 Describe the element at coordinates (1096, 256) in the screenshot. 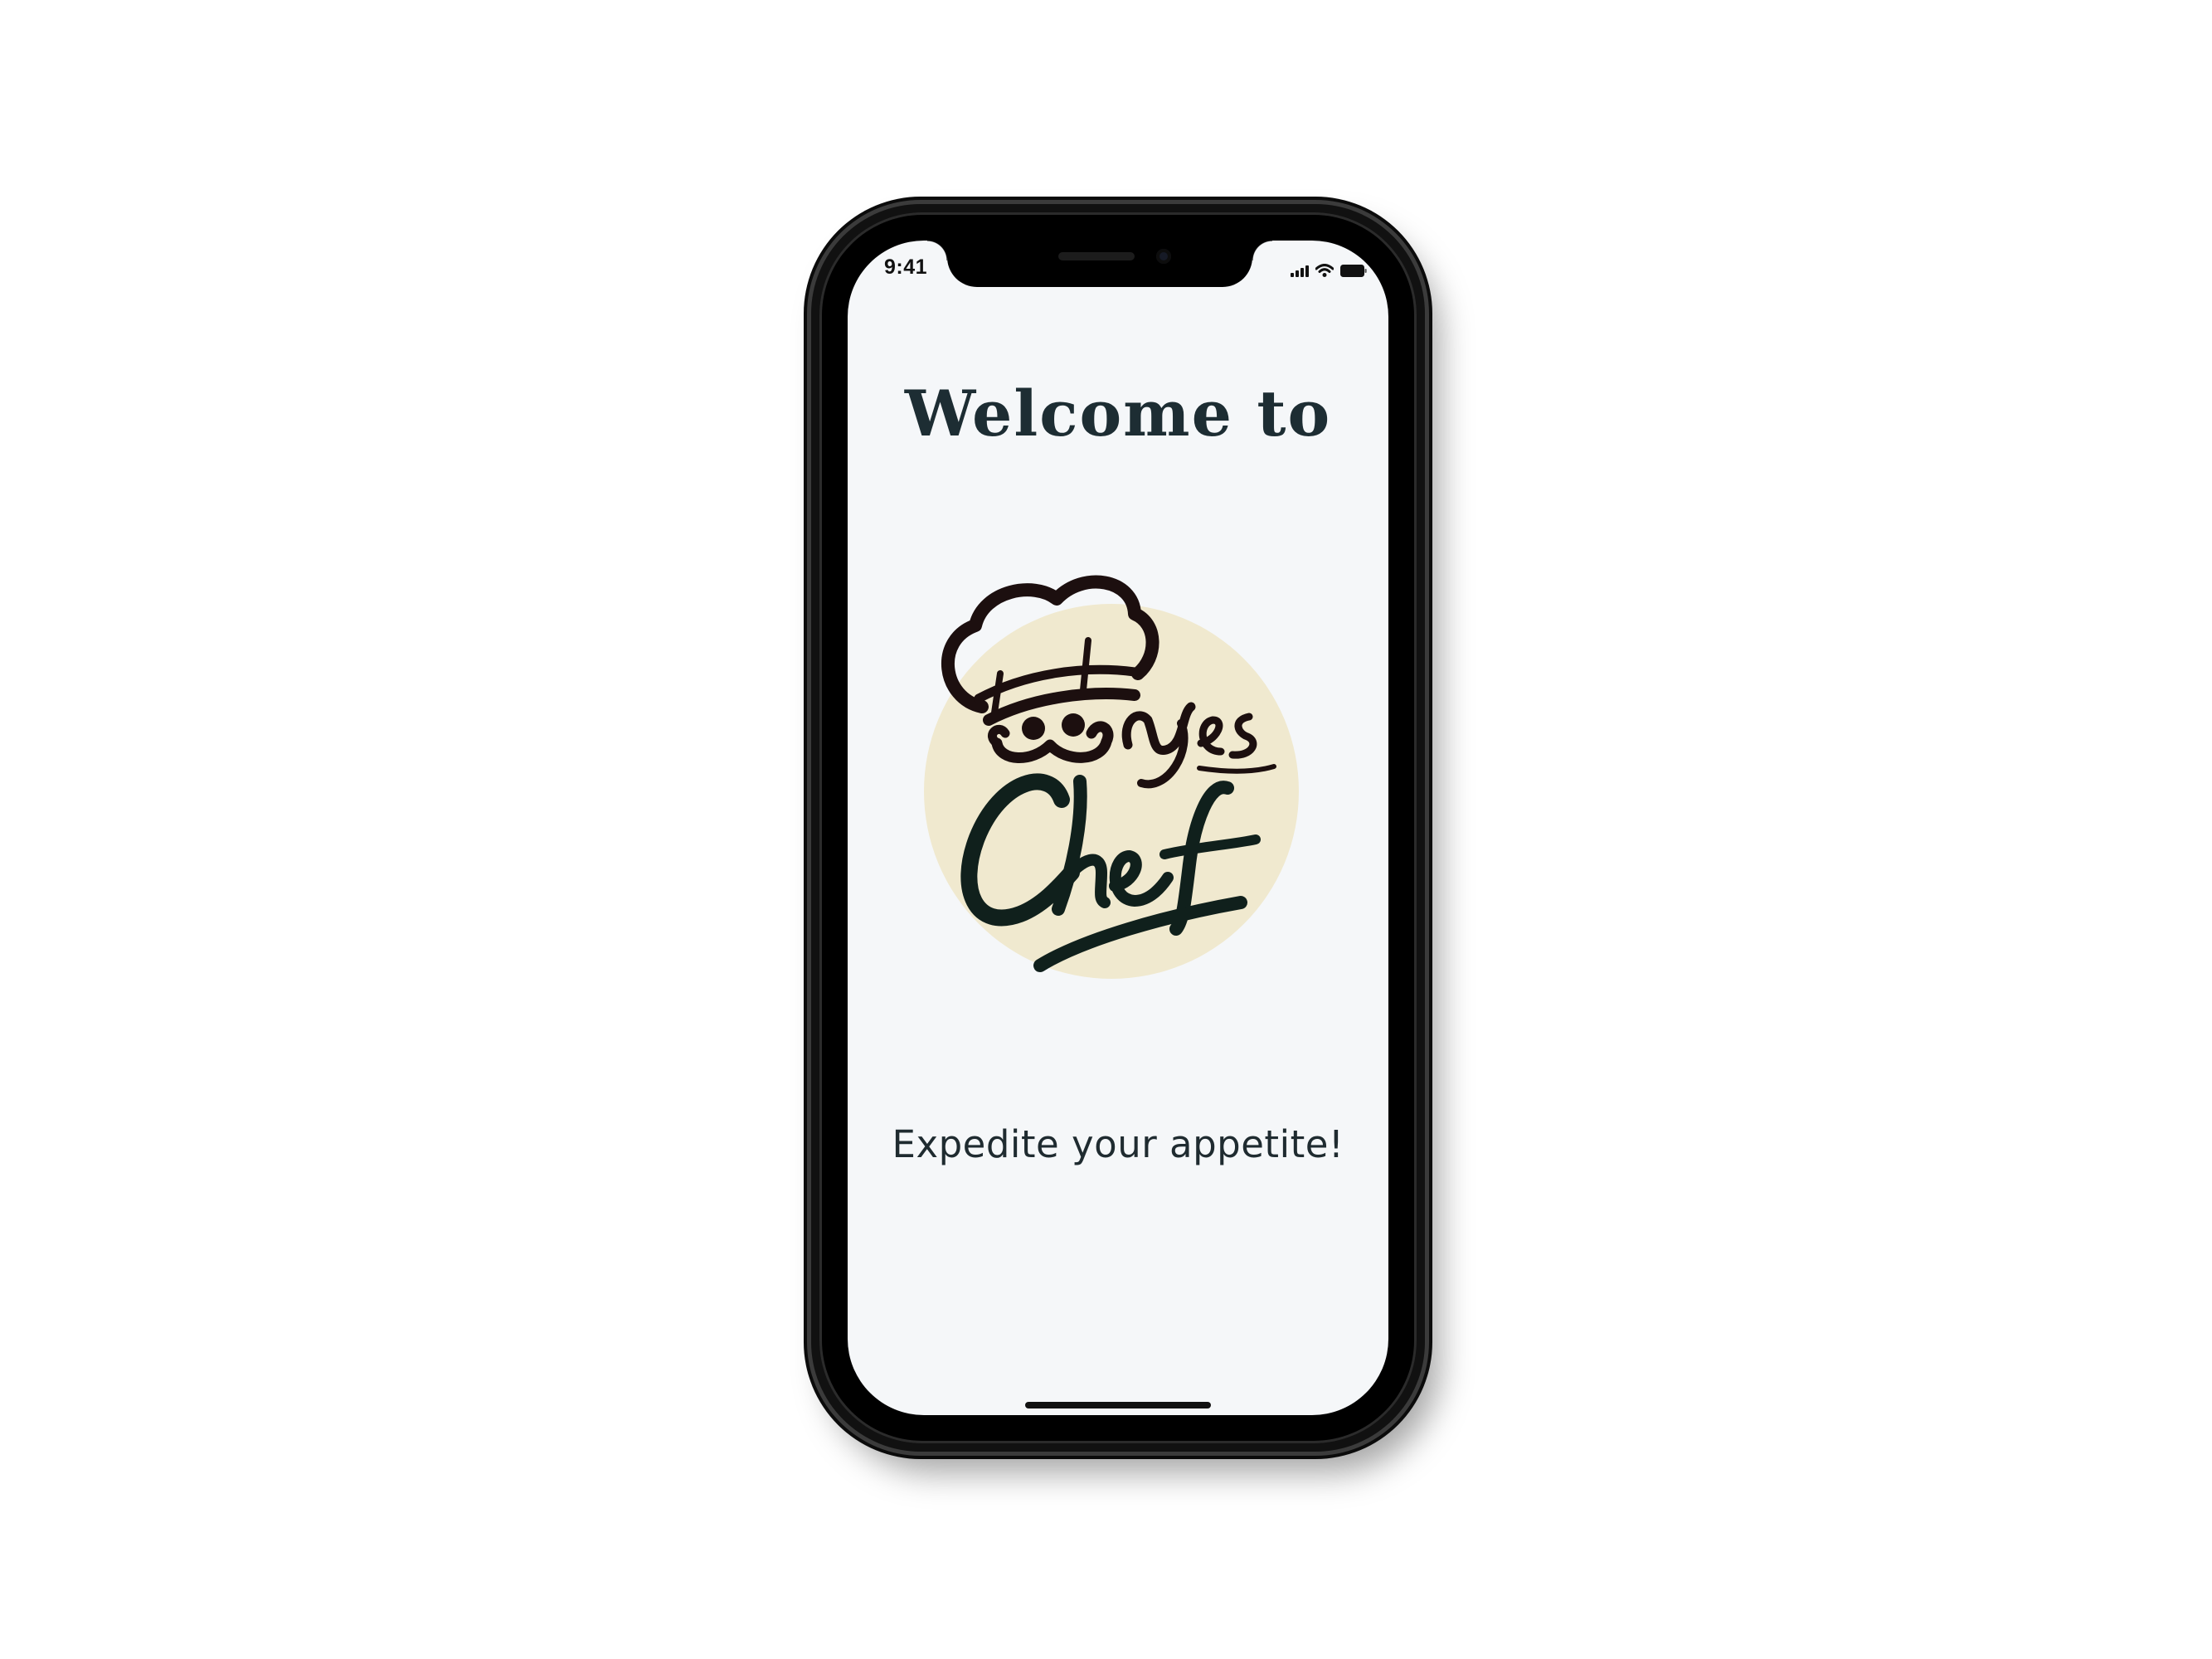

I see `earpiece-speaker` at that location.